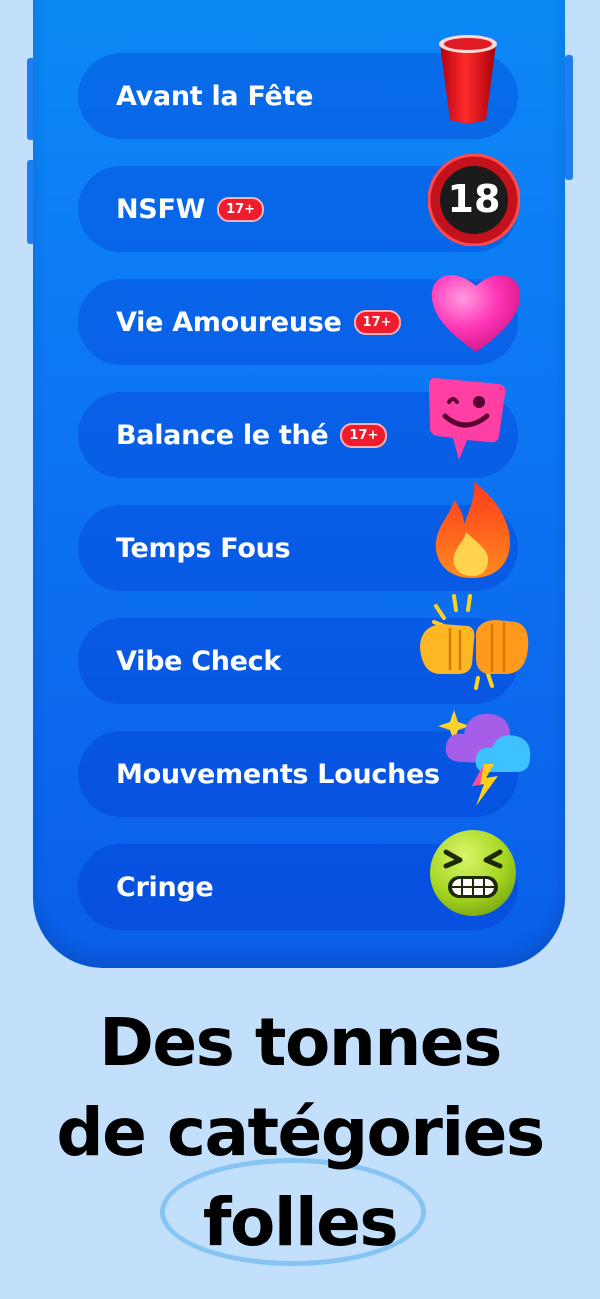  I want to click on eighteen-sign-icon: 18, so click(474, 200).